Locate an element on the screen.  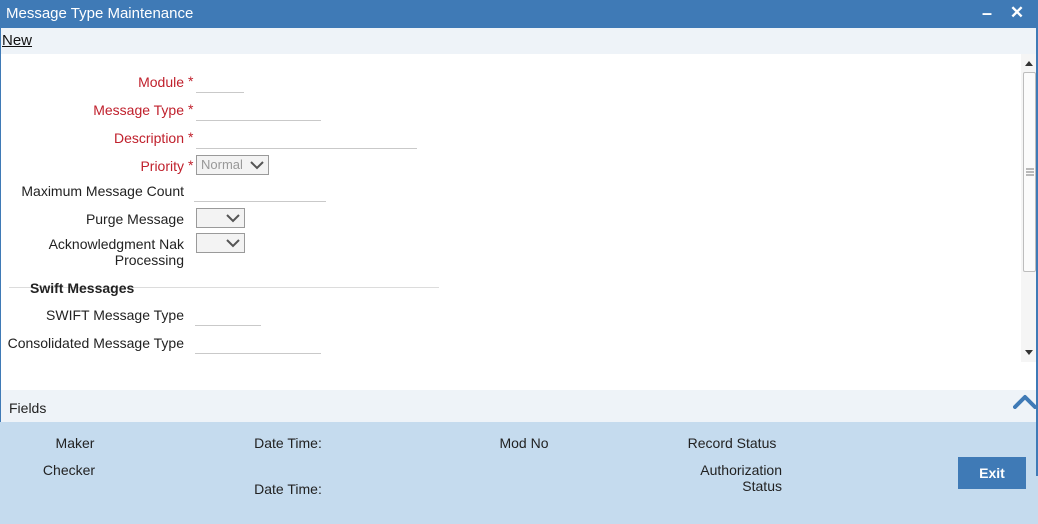
swift-message-type-input is located at coordinates (228, 315).